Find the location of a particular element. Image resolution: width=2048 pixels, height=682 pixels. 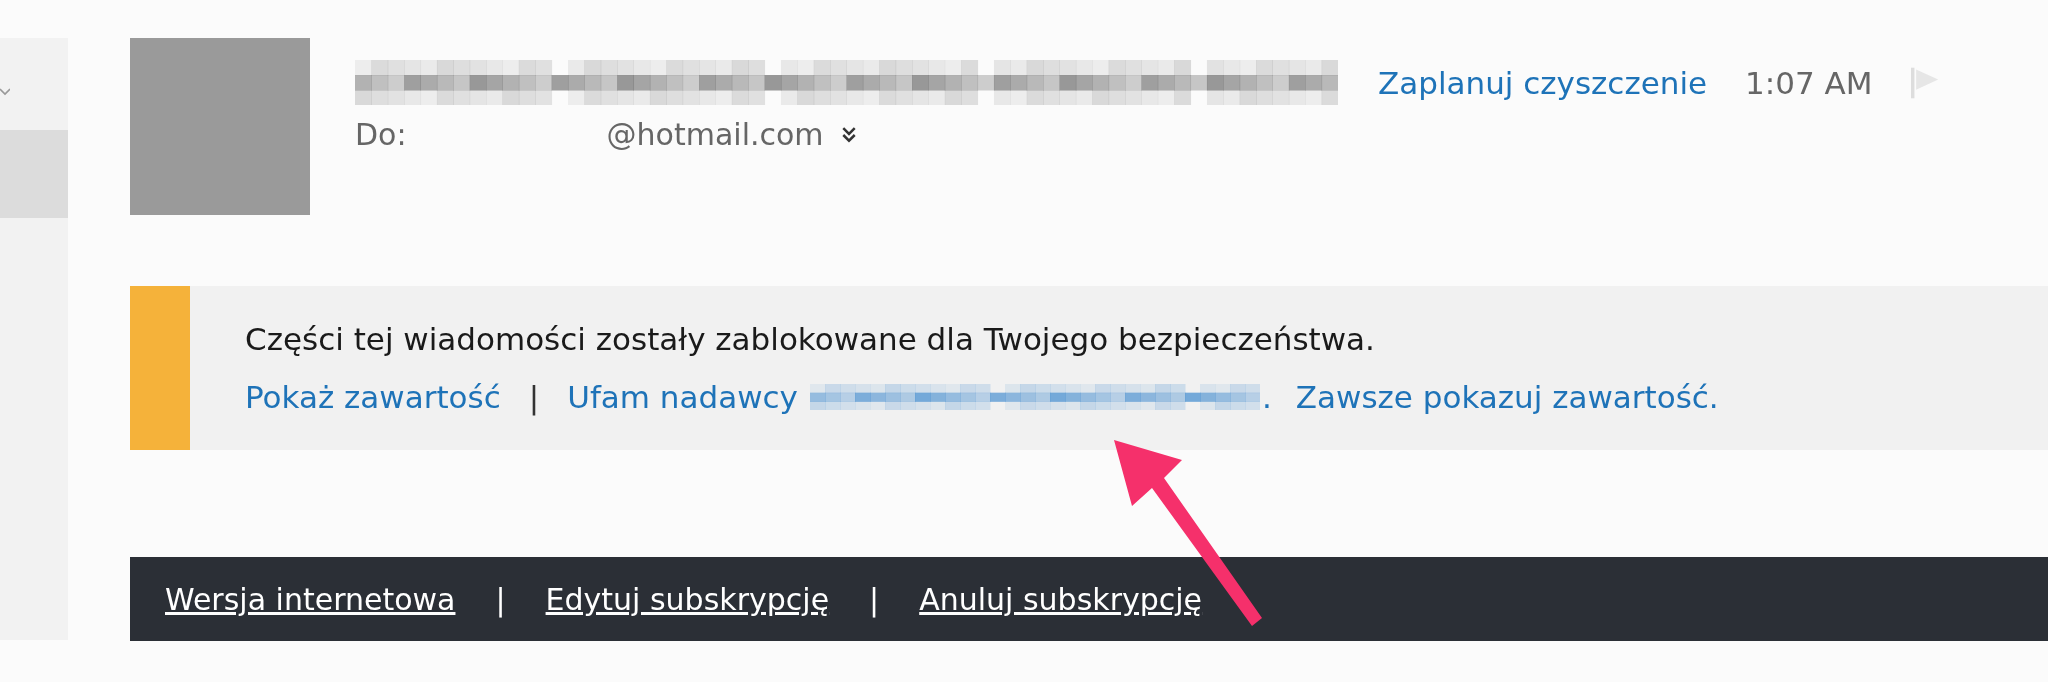

chevron-icon is located at coordinates (5, 92).